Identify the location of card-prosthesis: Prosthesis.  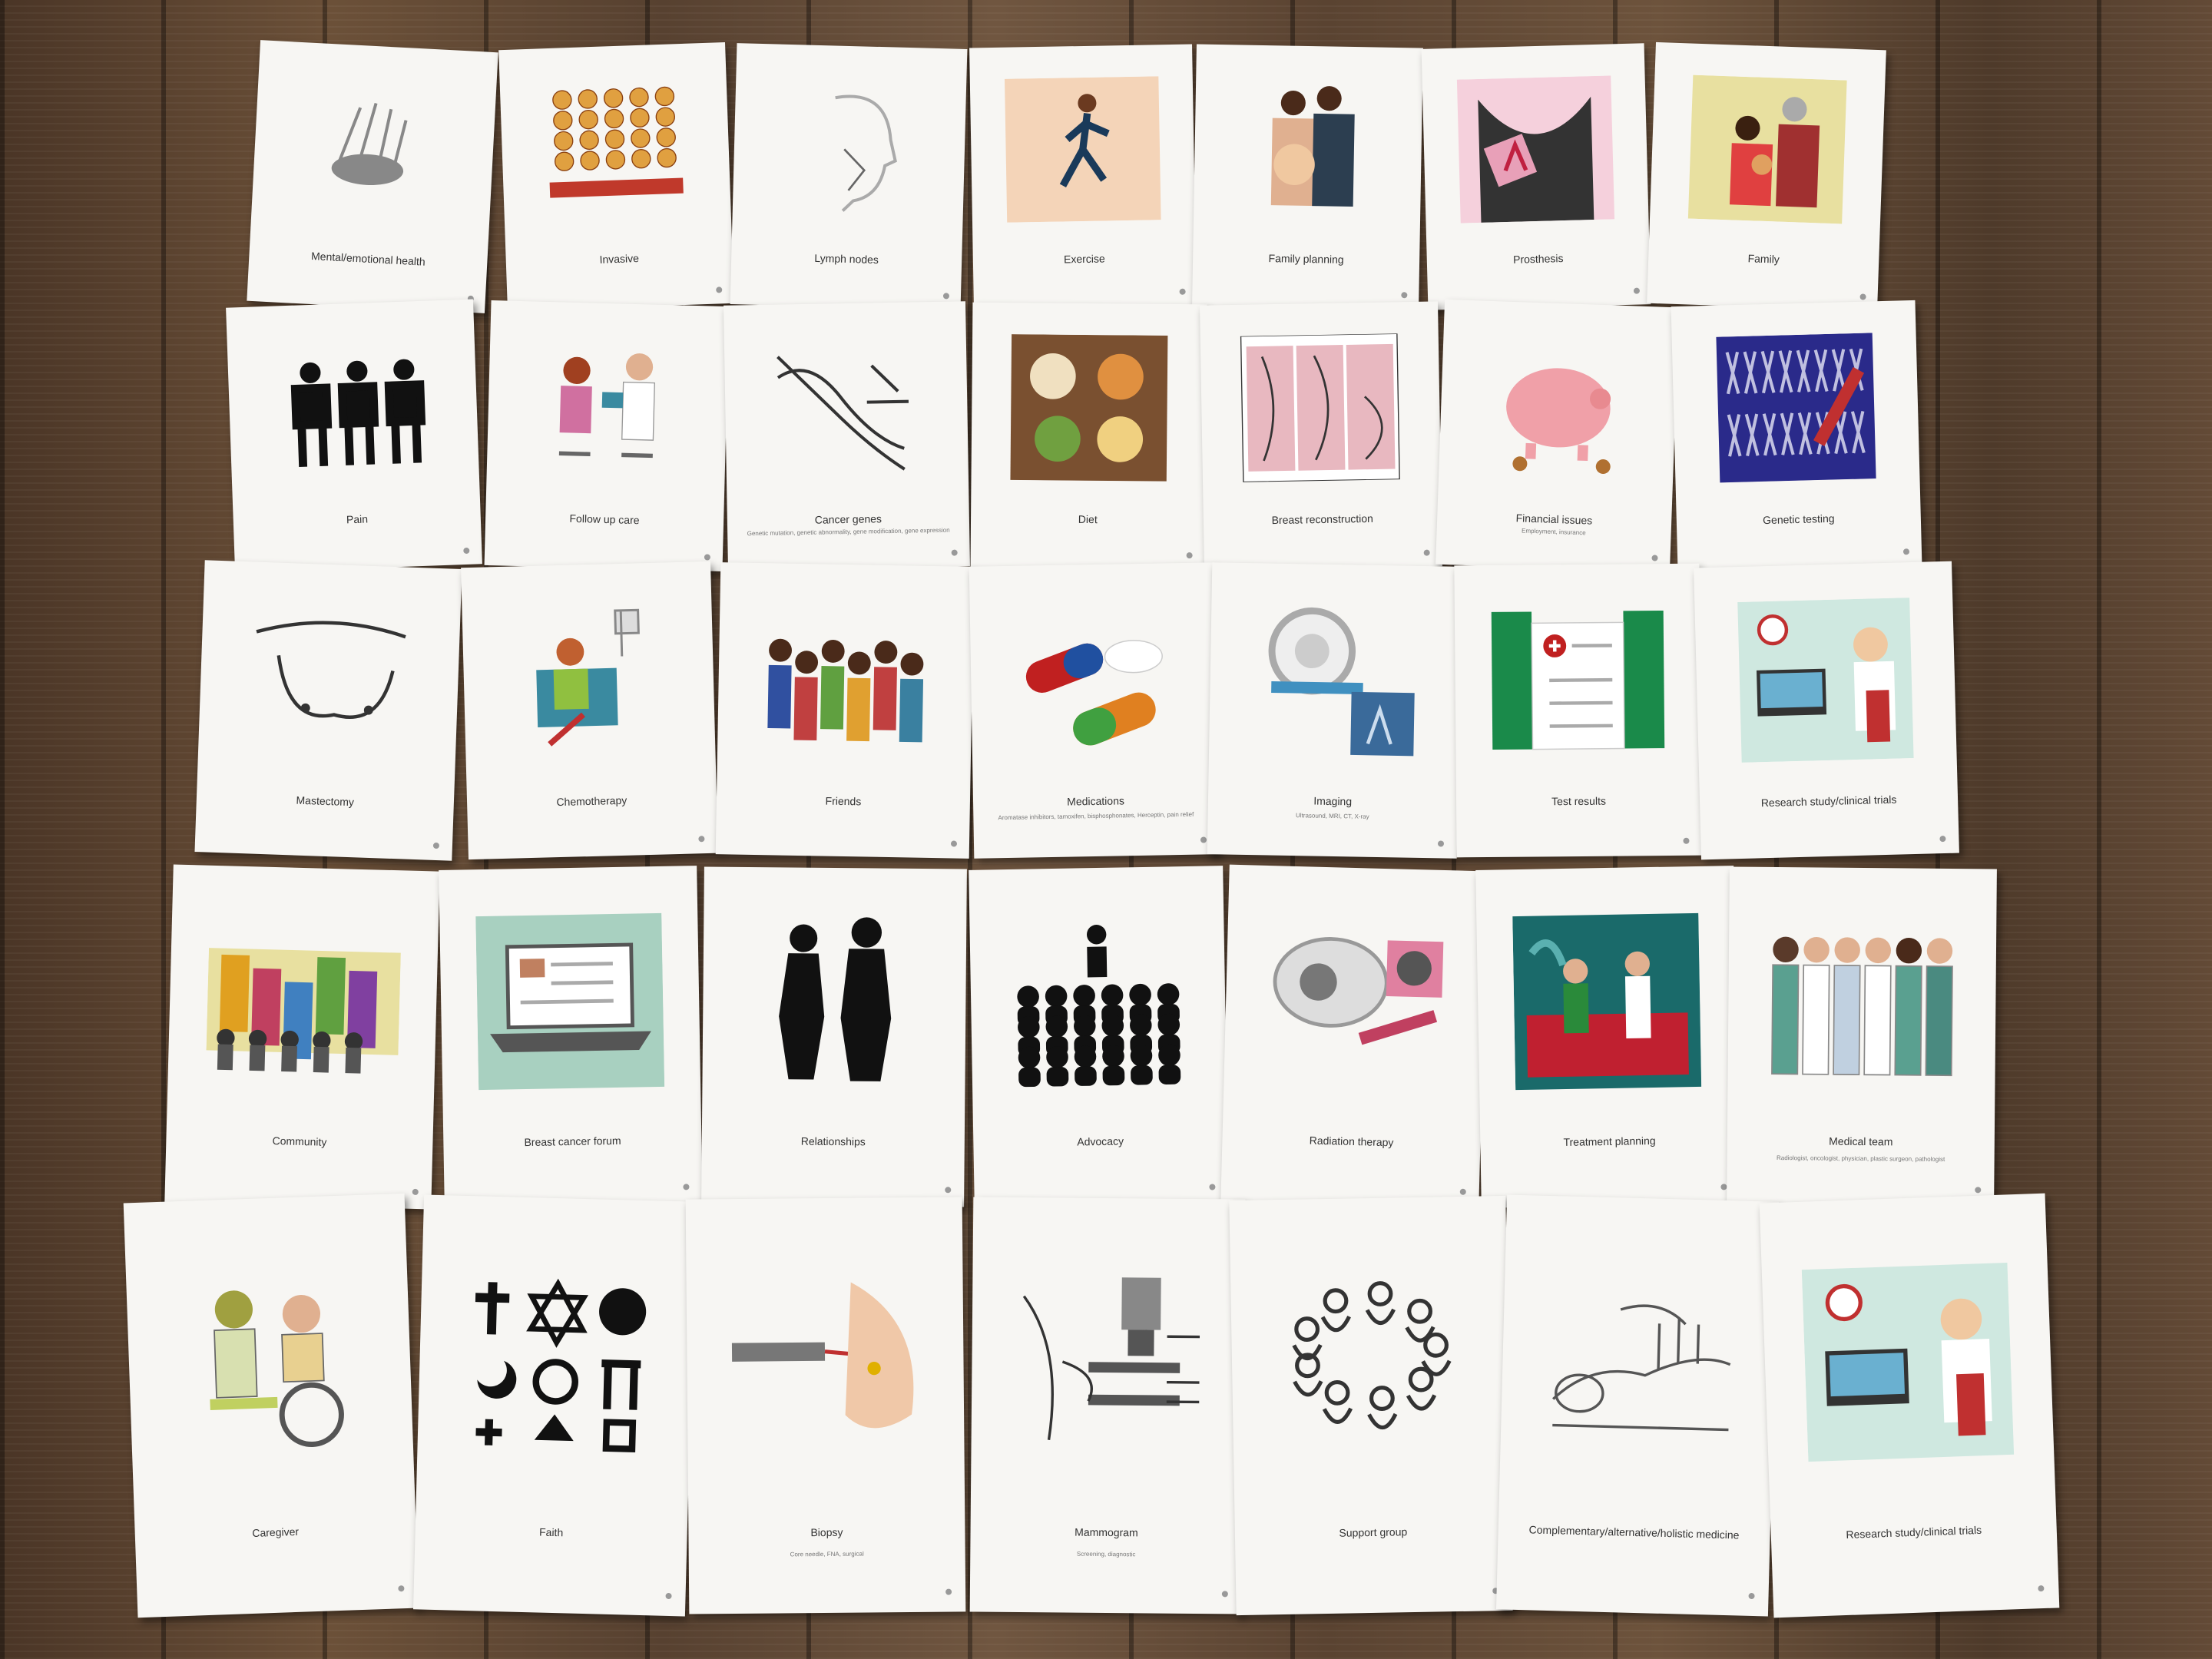
(1536, 176).